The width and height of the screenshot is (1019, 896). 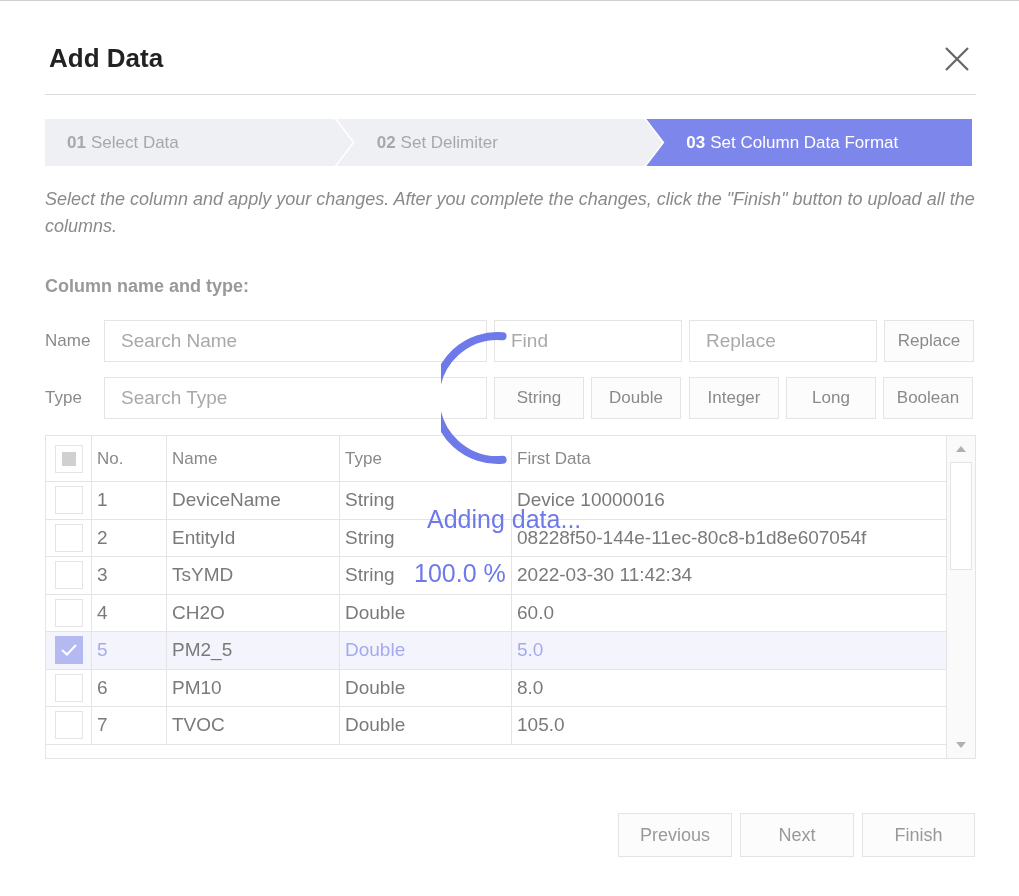 What do you see at coordinates (539, 398) in the screenshot?
I see `type-button: String` at bounding box center [539, 398].